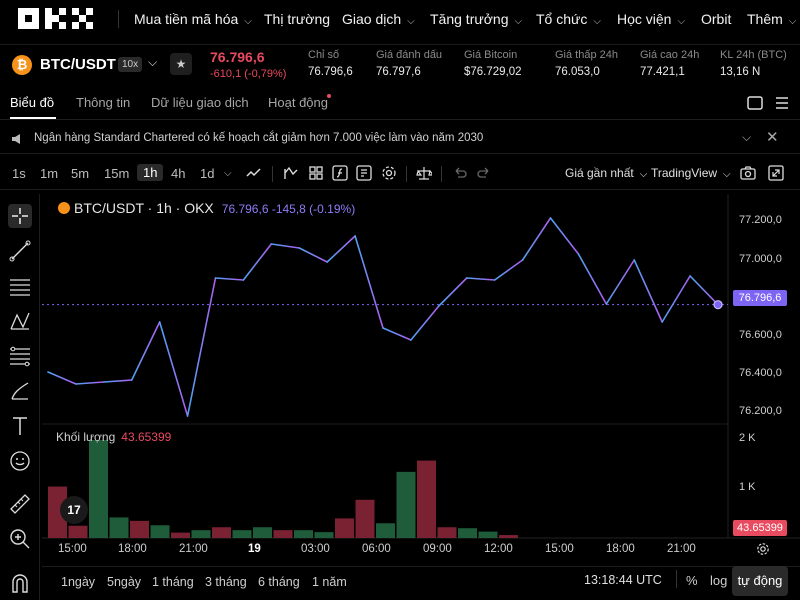 The width and height of the screenshot is (800, 600). What do you see at coordinates (20, 356) in the screenshot?
I see `fib-icon` at bounding box center [20, 356].